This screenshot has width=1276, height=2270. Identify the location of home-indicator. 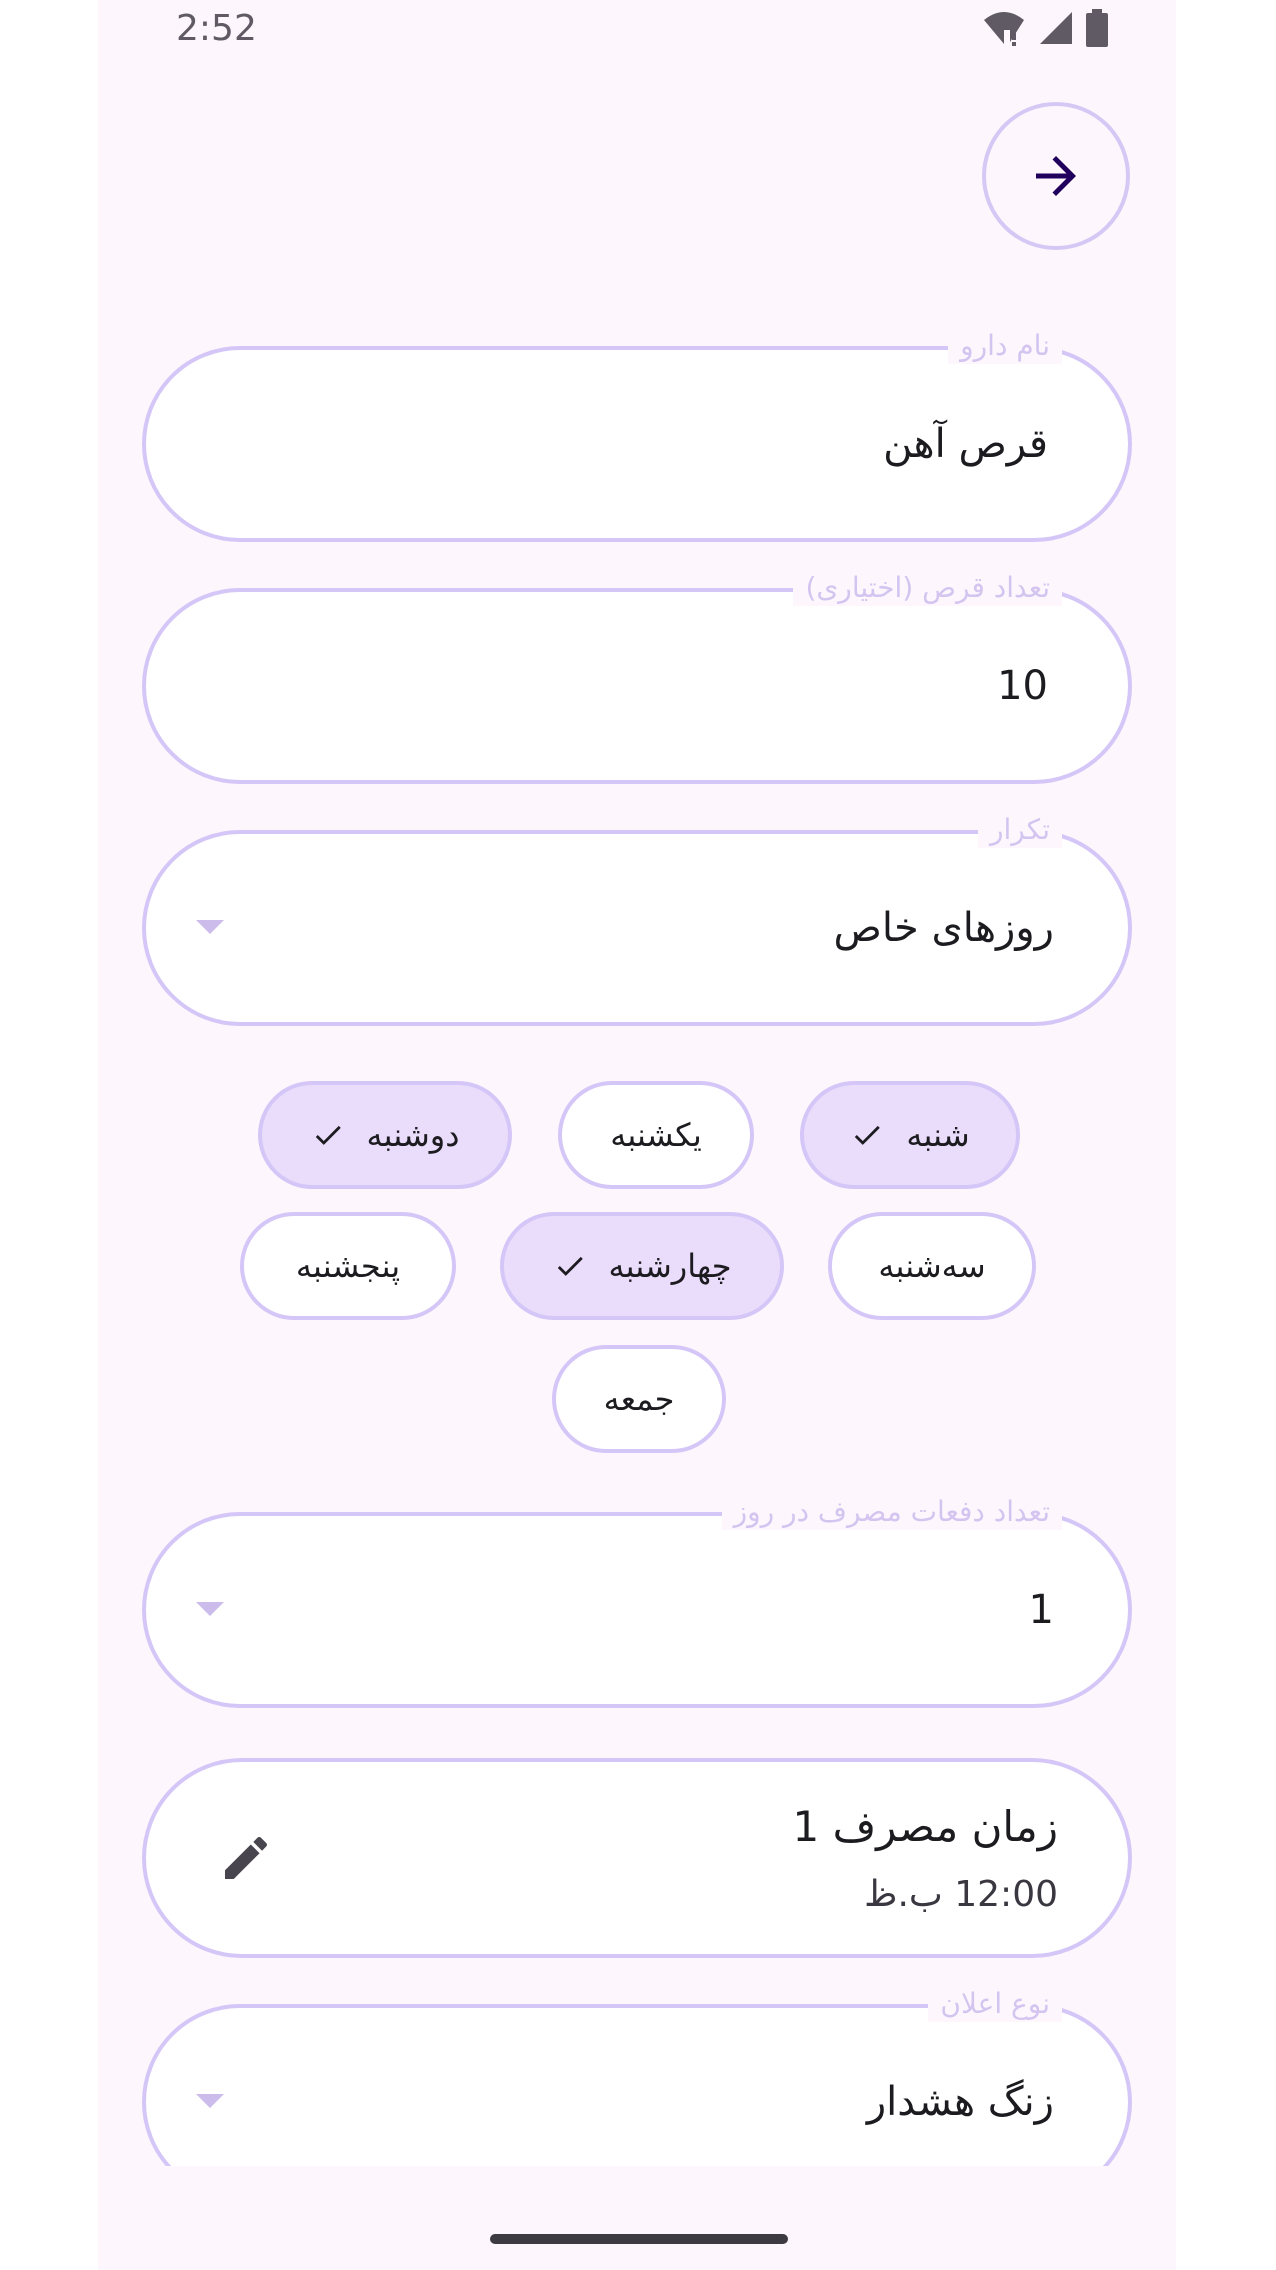
(639, 2239).